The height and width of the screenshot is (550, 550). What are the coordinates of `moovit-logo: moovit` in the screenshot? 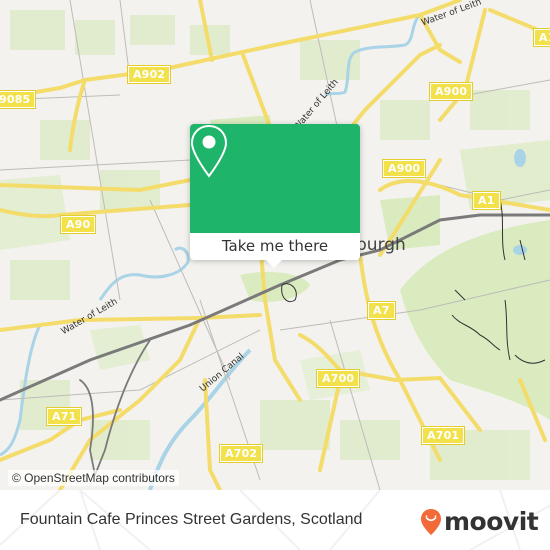 It's located at (479, 521).